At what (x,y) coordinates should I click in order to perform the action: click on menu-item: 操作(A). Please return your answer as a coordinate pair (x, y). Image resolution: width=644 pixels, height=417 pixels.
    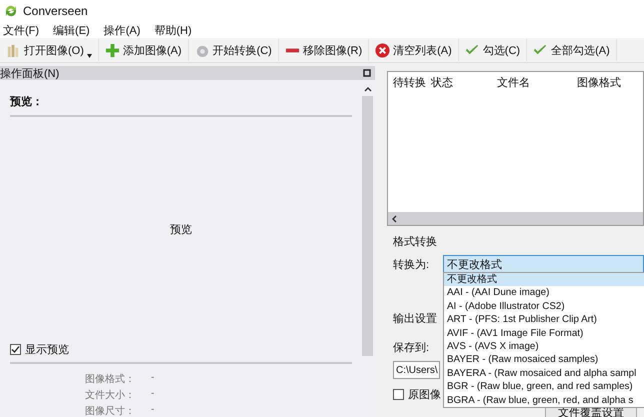
    Looking at the image, I should click on (122, 30).